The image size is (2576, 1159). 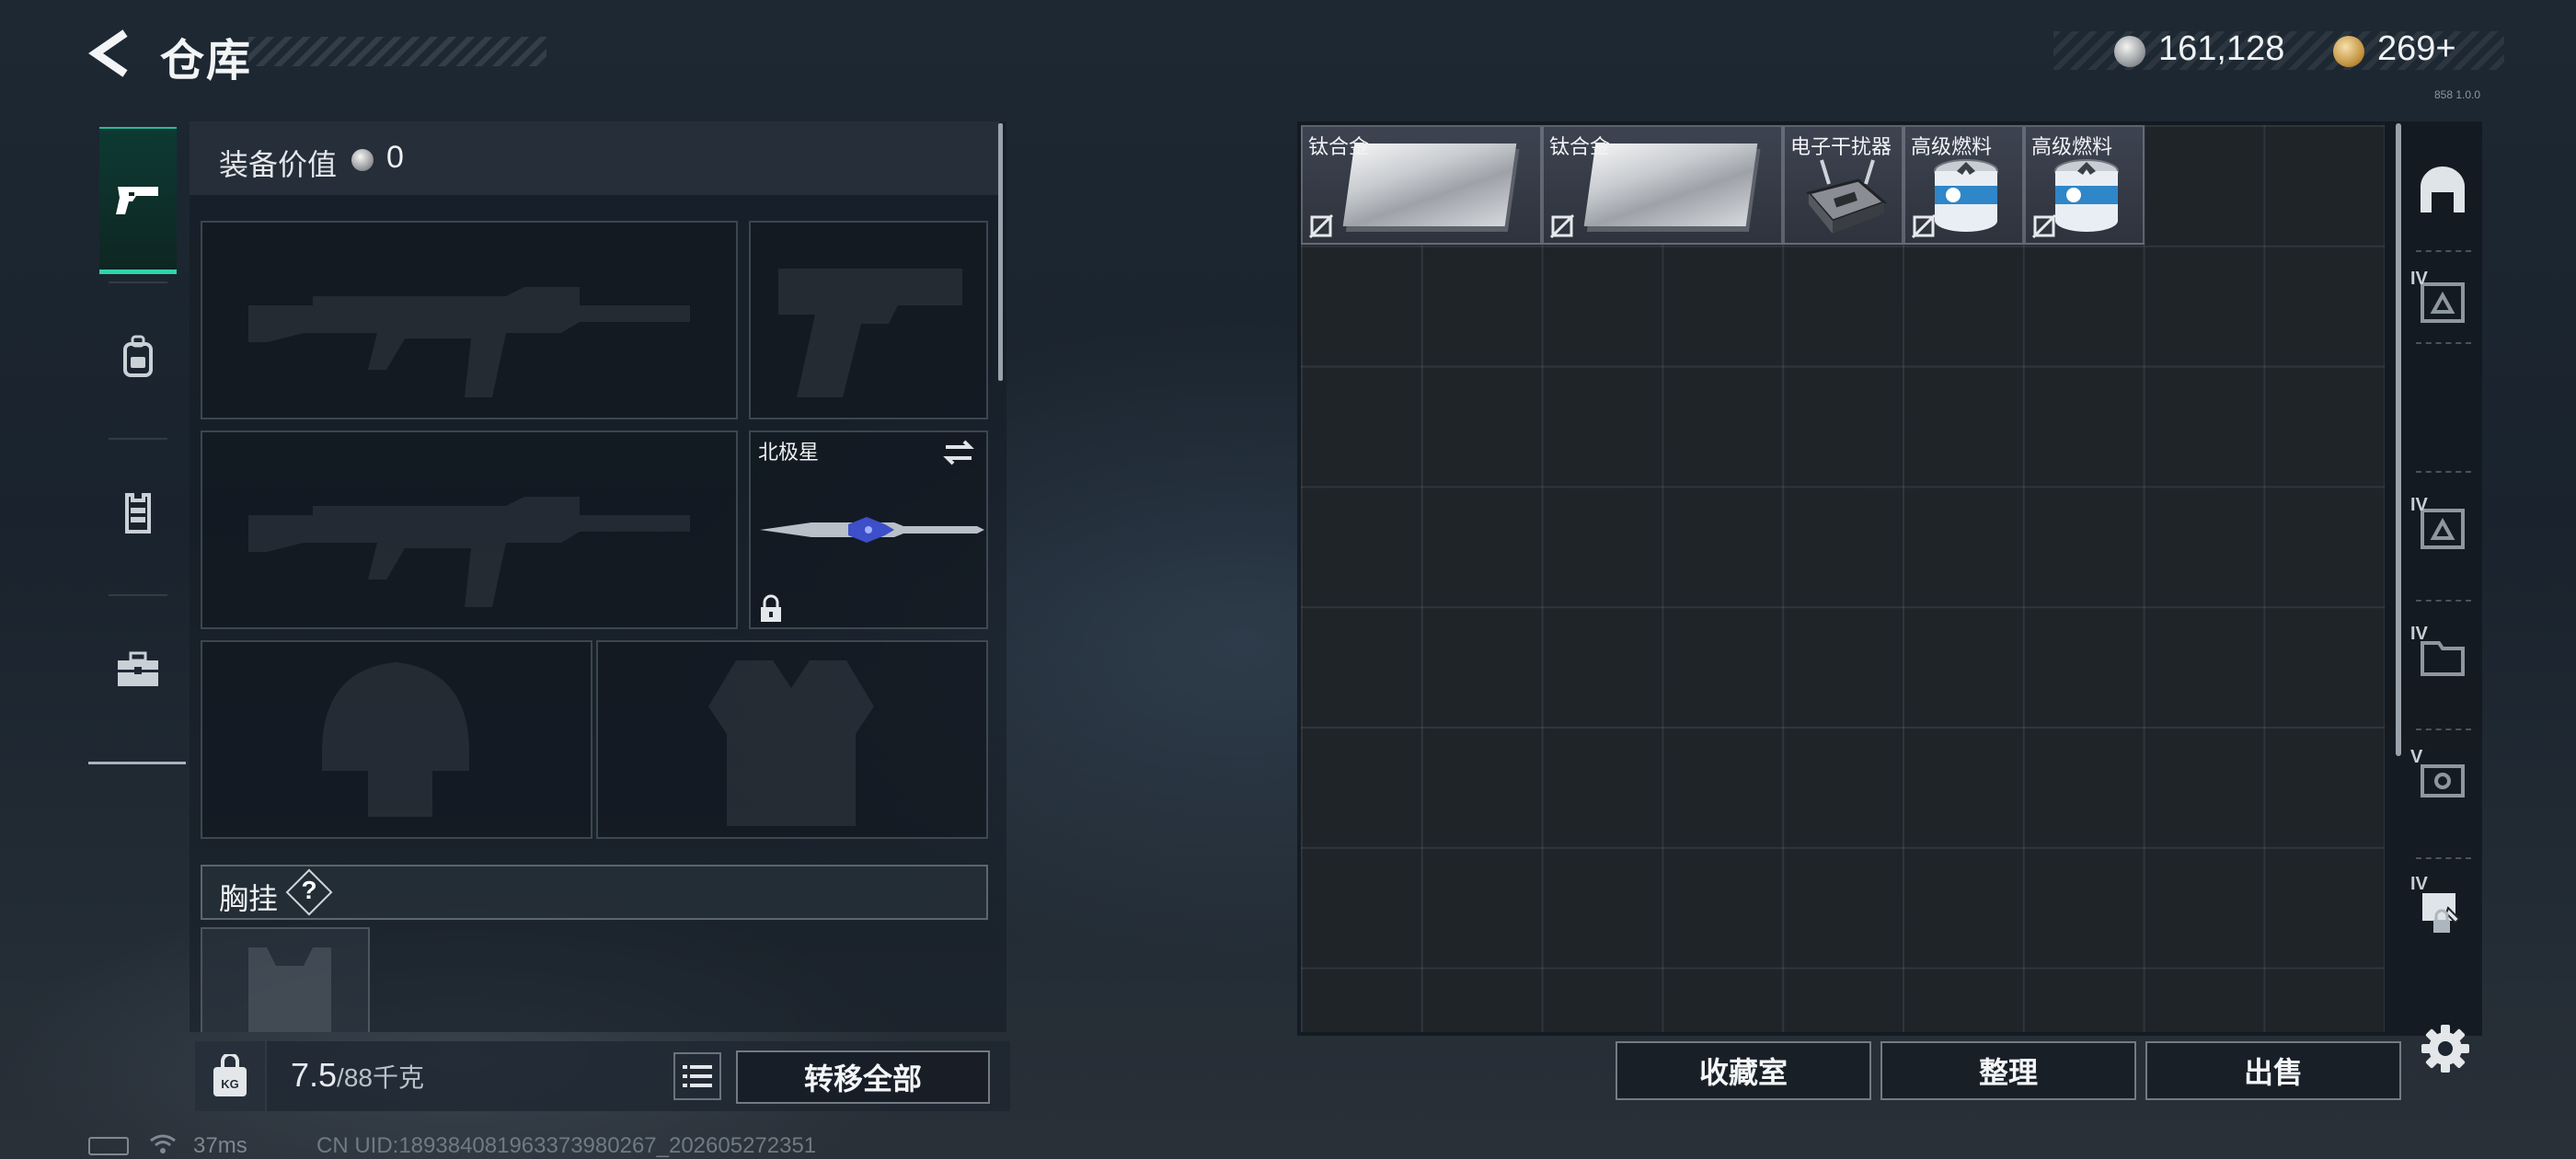 What do you see at coordinates (137, 763) in the screenshot?
I see `tabs-divider` at bounding box center [137, 763].